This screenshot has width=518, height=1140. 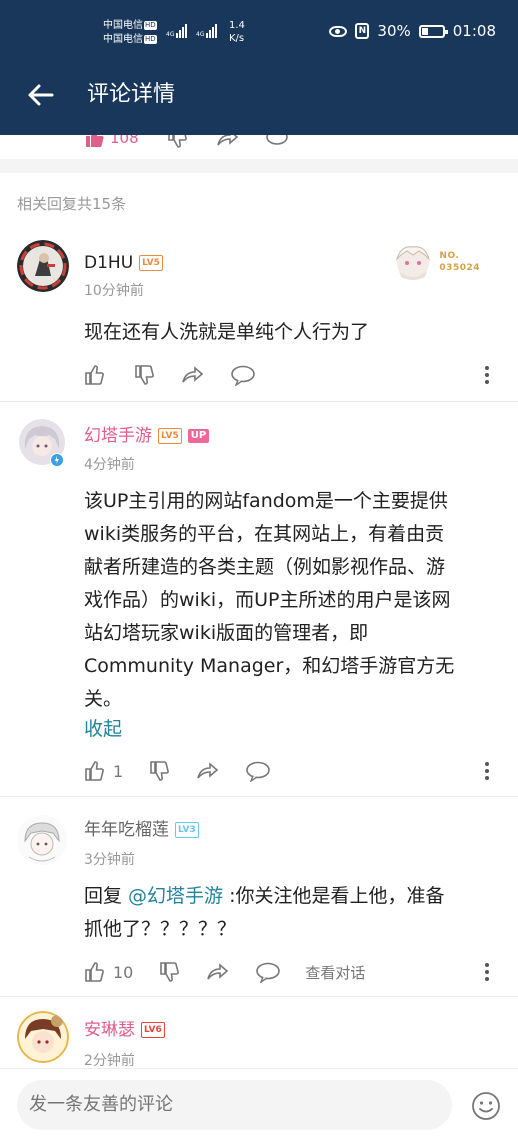 What do you see at coordinates (177, 30) in the screenshot?
I see `signal-icon-1: 4G` at bounding box center [177, 30].